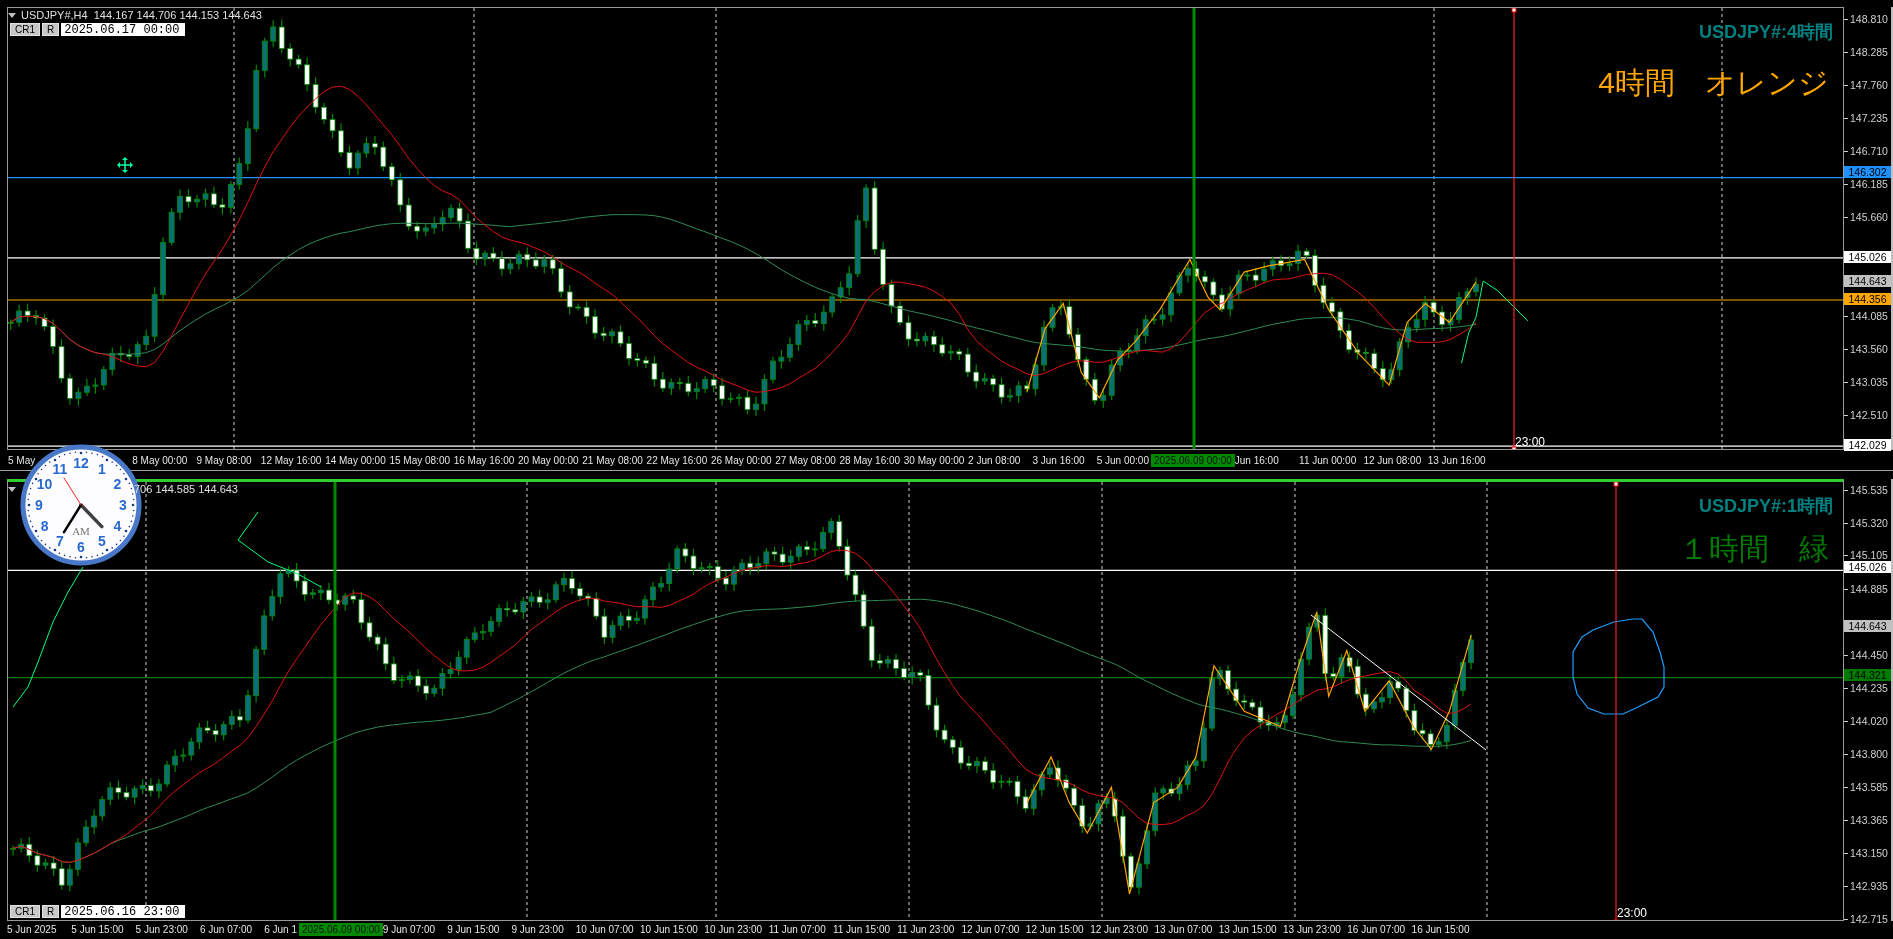 Image resolution: width=1893 pixels, height=939 pixels. Describe the element at coordinates (81, 547) in the screenshot. I see `clock-numeral: 6` at that location.